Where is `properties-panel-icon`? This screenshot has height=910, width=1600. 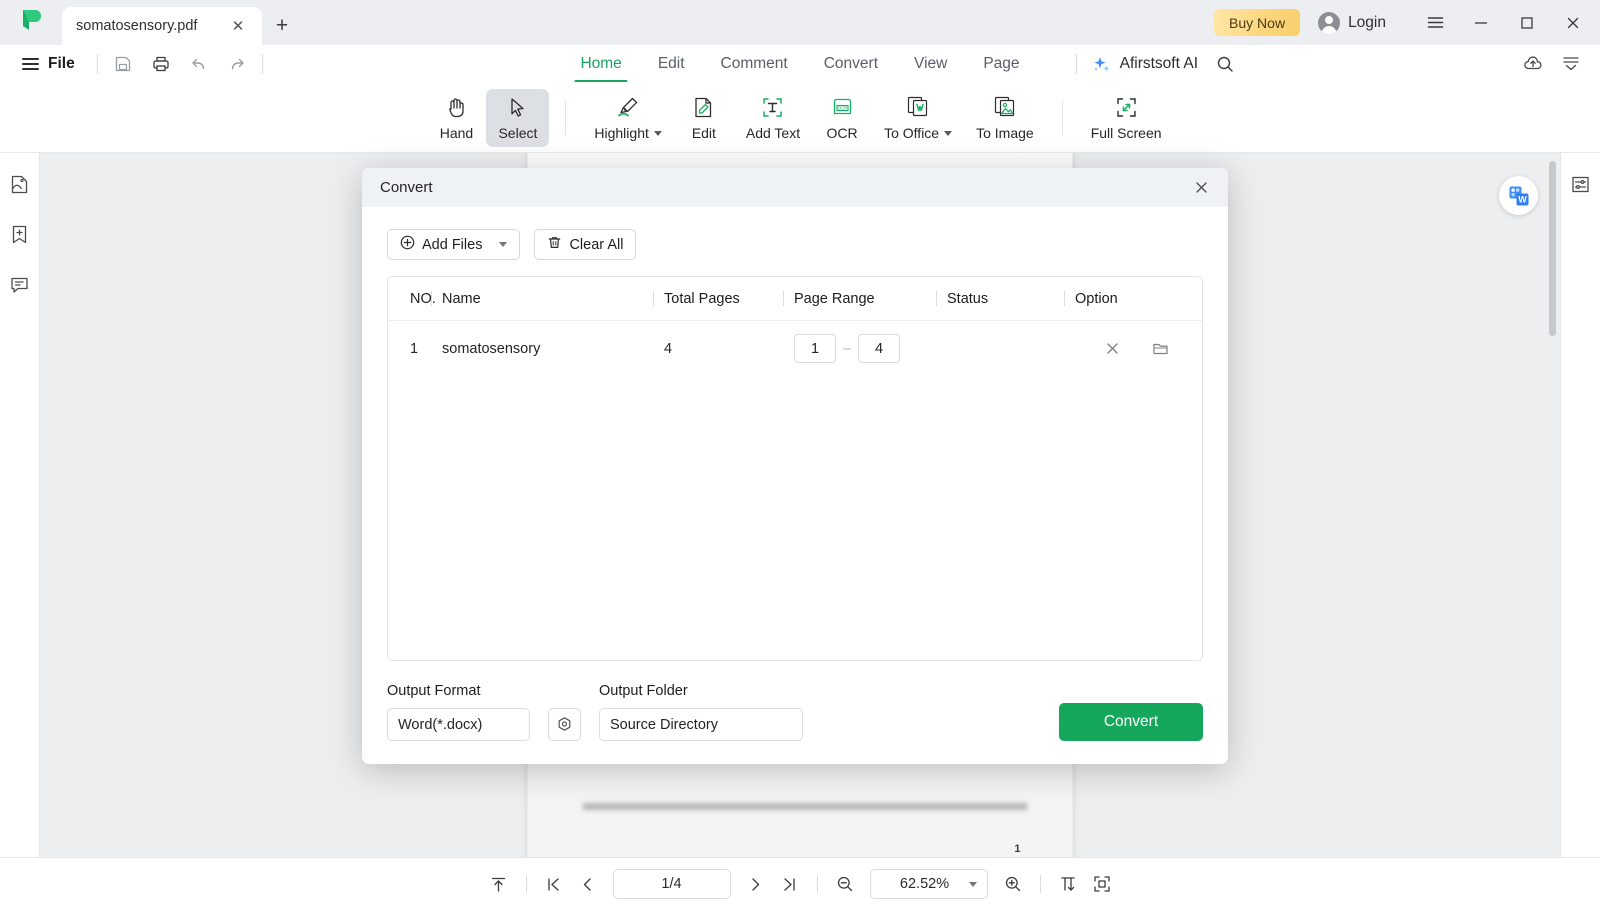 properties-panel-icon is located at coordinates (1581, 184).